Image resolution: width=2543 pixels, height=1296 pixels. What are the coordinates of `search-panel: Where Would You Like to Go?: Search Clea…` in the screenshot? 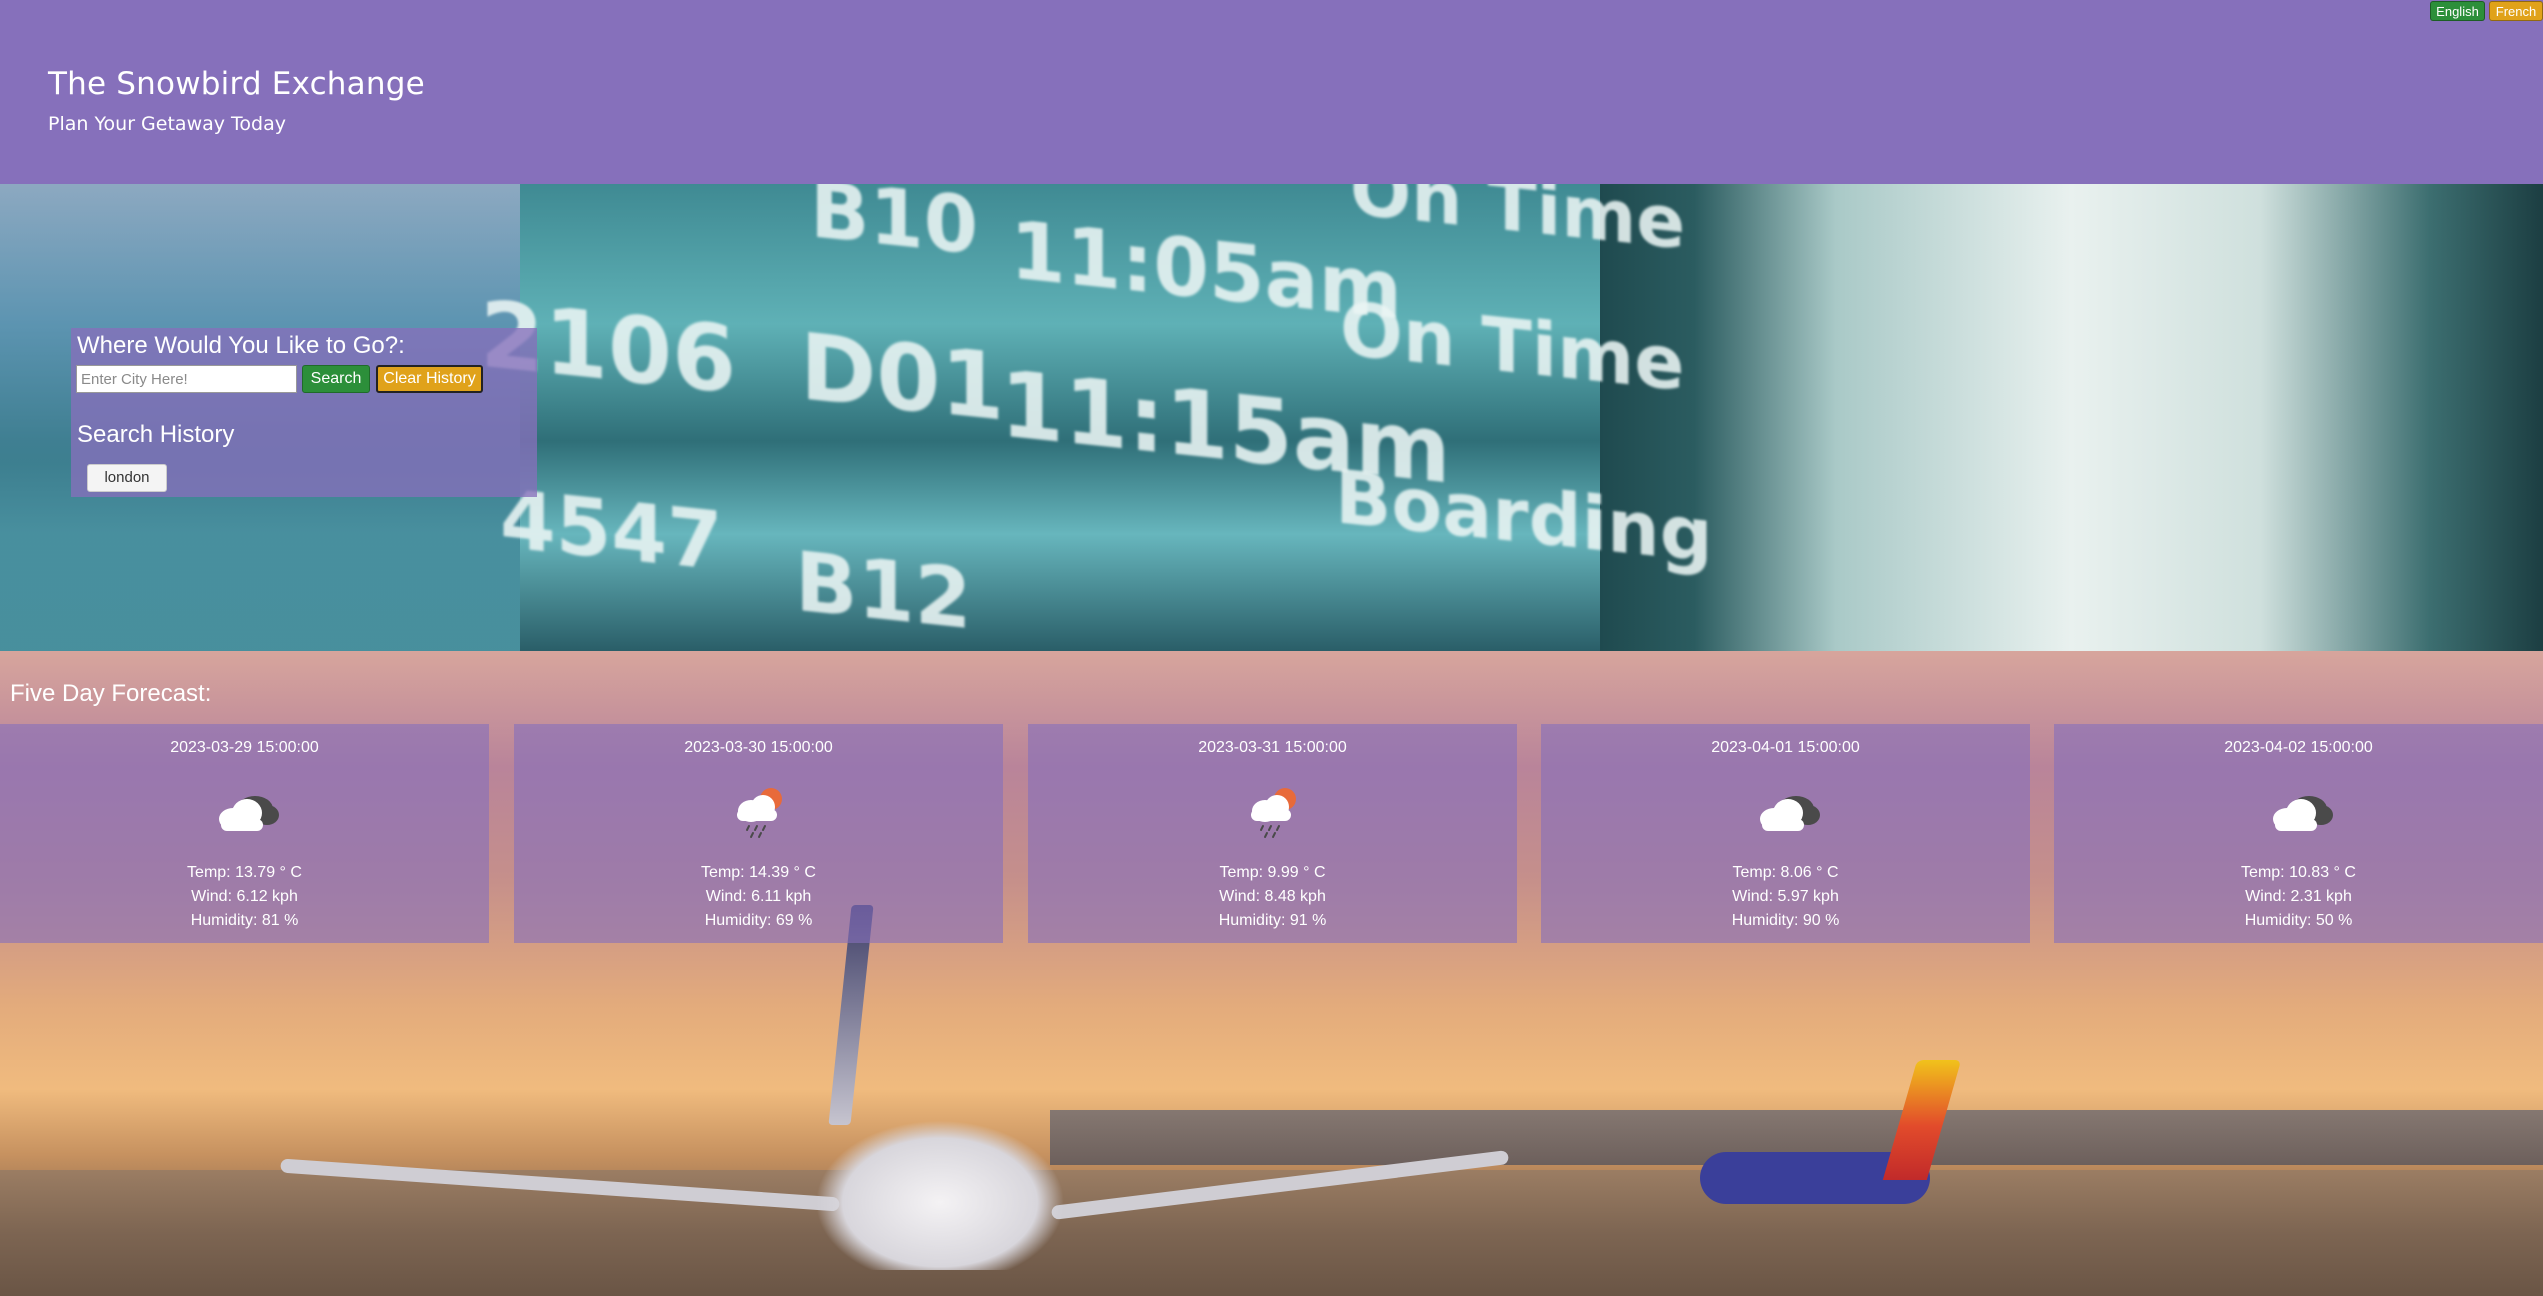 It's located at (304, 412).